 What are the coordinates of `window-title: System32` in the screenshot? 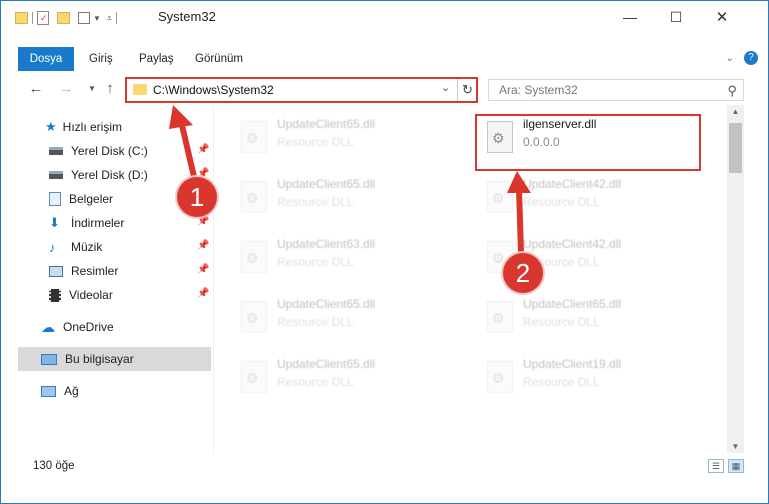 It's located at (187, 16).